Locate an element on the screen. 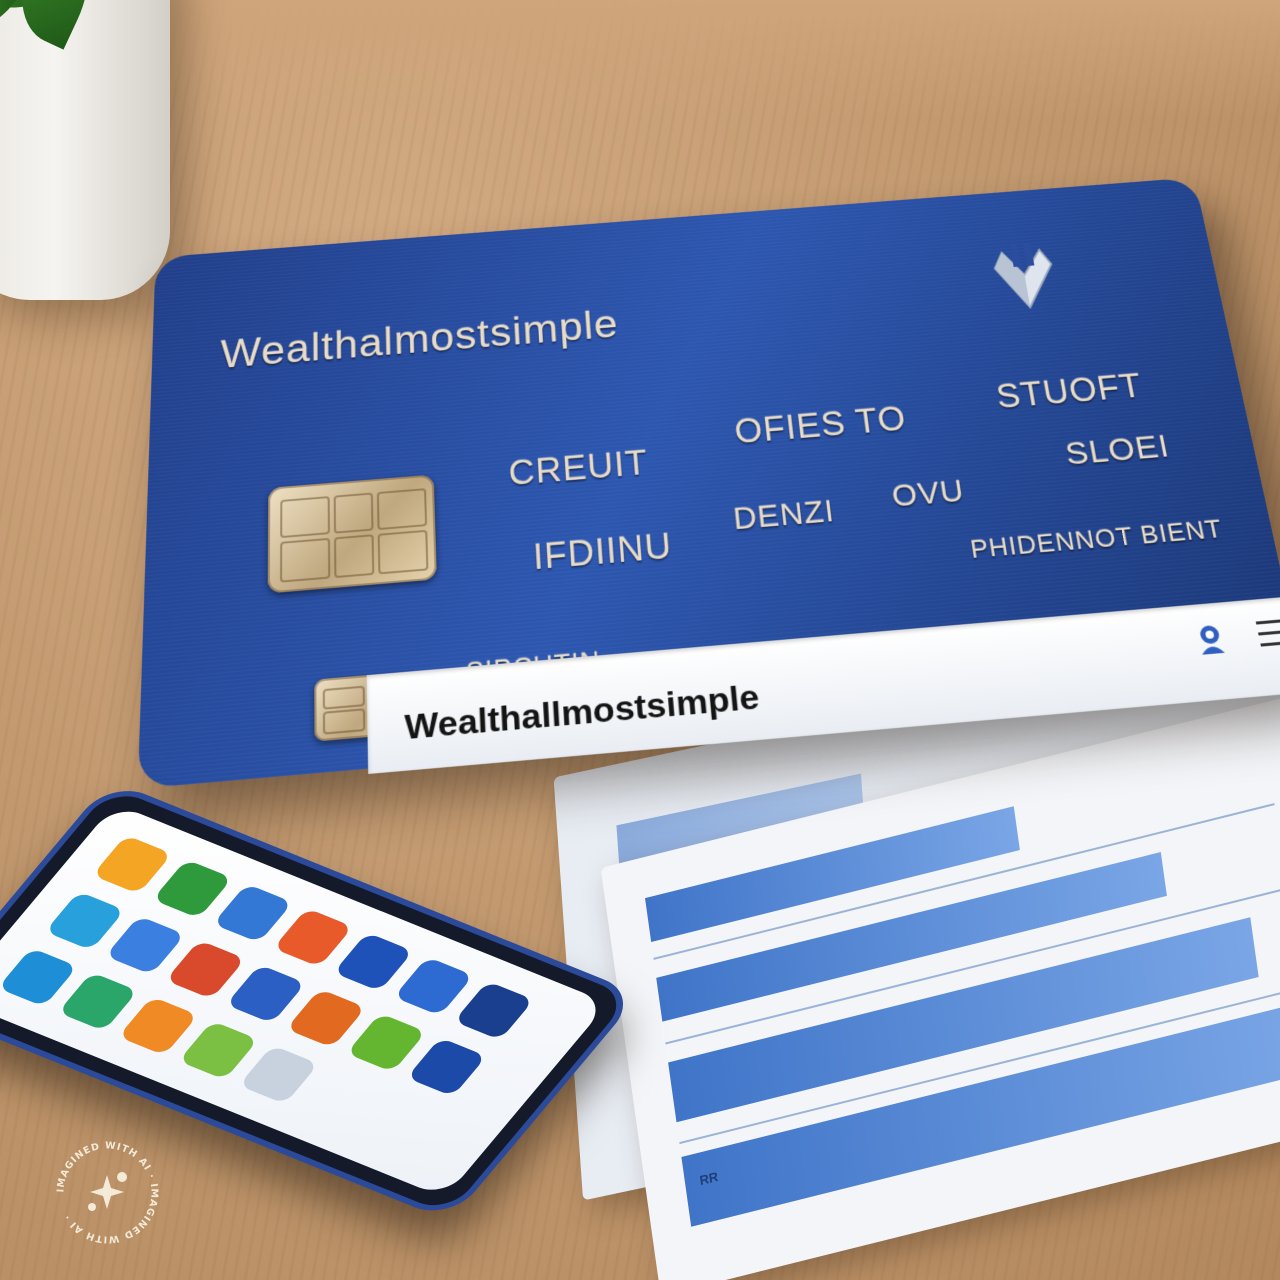  card-text: STUOFT is located at coordinates (1069, 391).